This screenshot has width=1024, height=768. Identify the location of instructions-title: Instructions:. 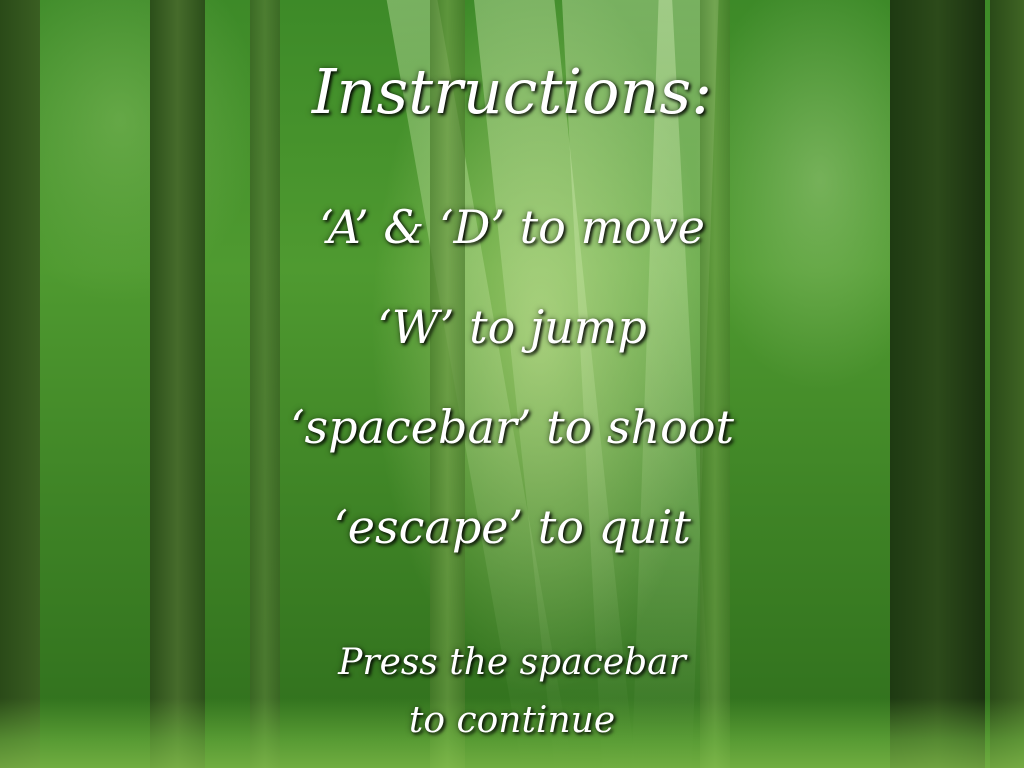
(512, 91).